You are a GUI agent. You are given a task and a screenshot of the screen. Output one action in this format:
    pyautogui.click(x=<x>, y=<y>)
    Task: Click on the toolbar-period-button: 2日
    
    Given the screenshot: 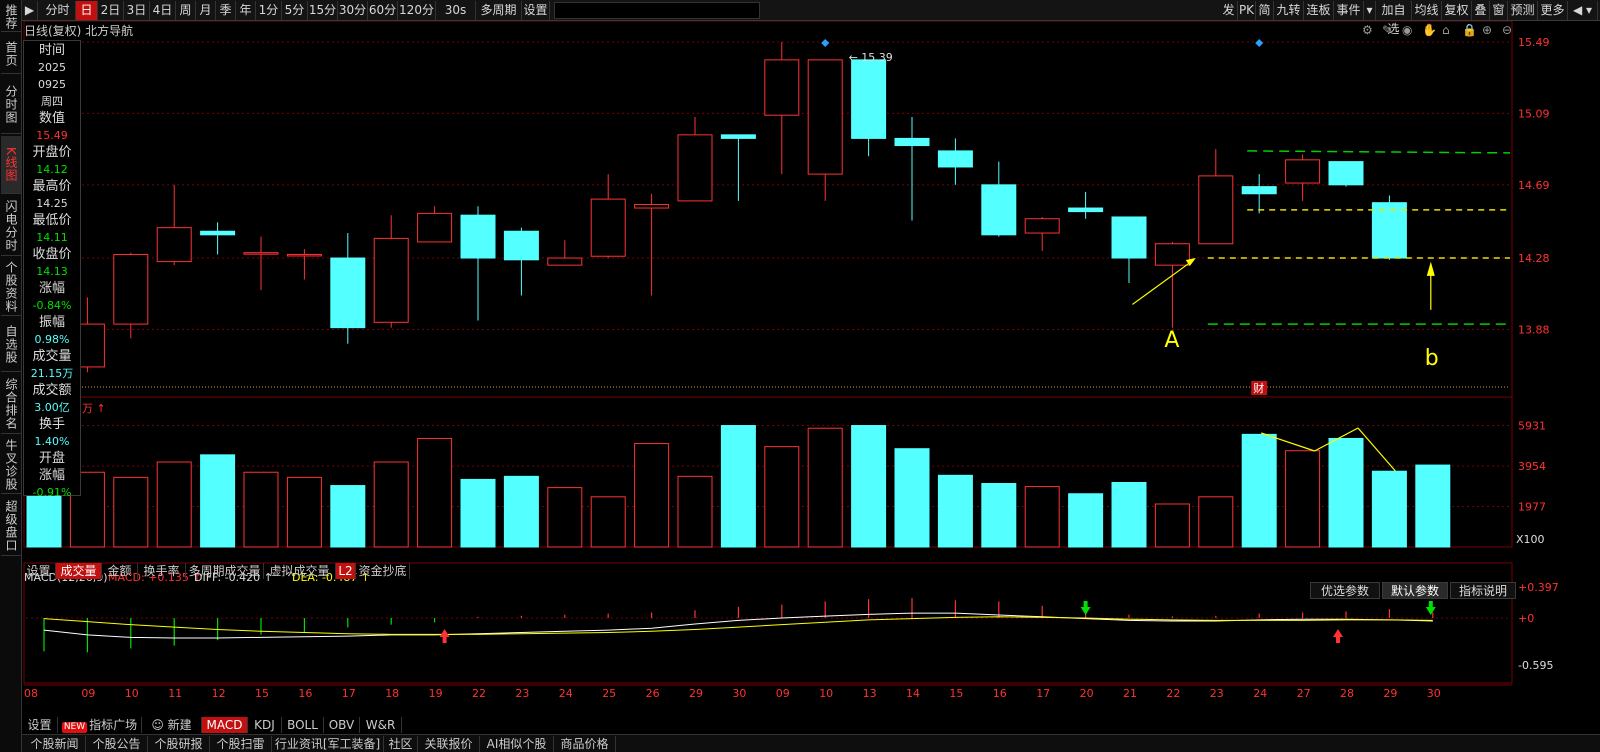 What is the action you would take?
    pyautogui.click(x=111, y=10)
    